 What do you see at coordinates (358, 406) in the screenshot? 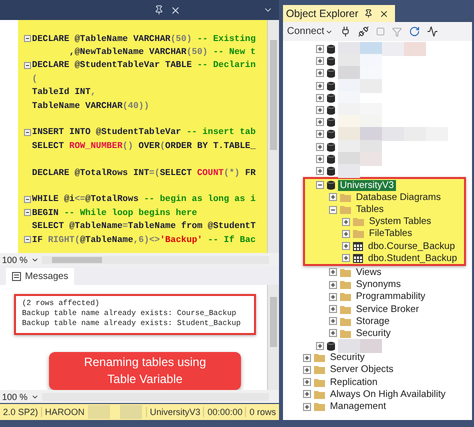
I see `tree-item: Management` at bounding box center [358, 406].